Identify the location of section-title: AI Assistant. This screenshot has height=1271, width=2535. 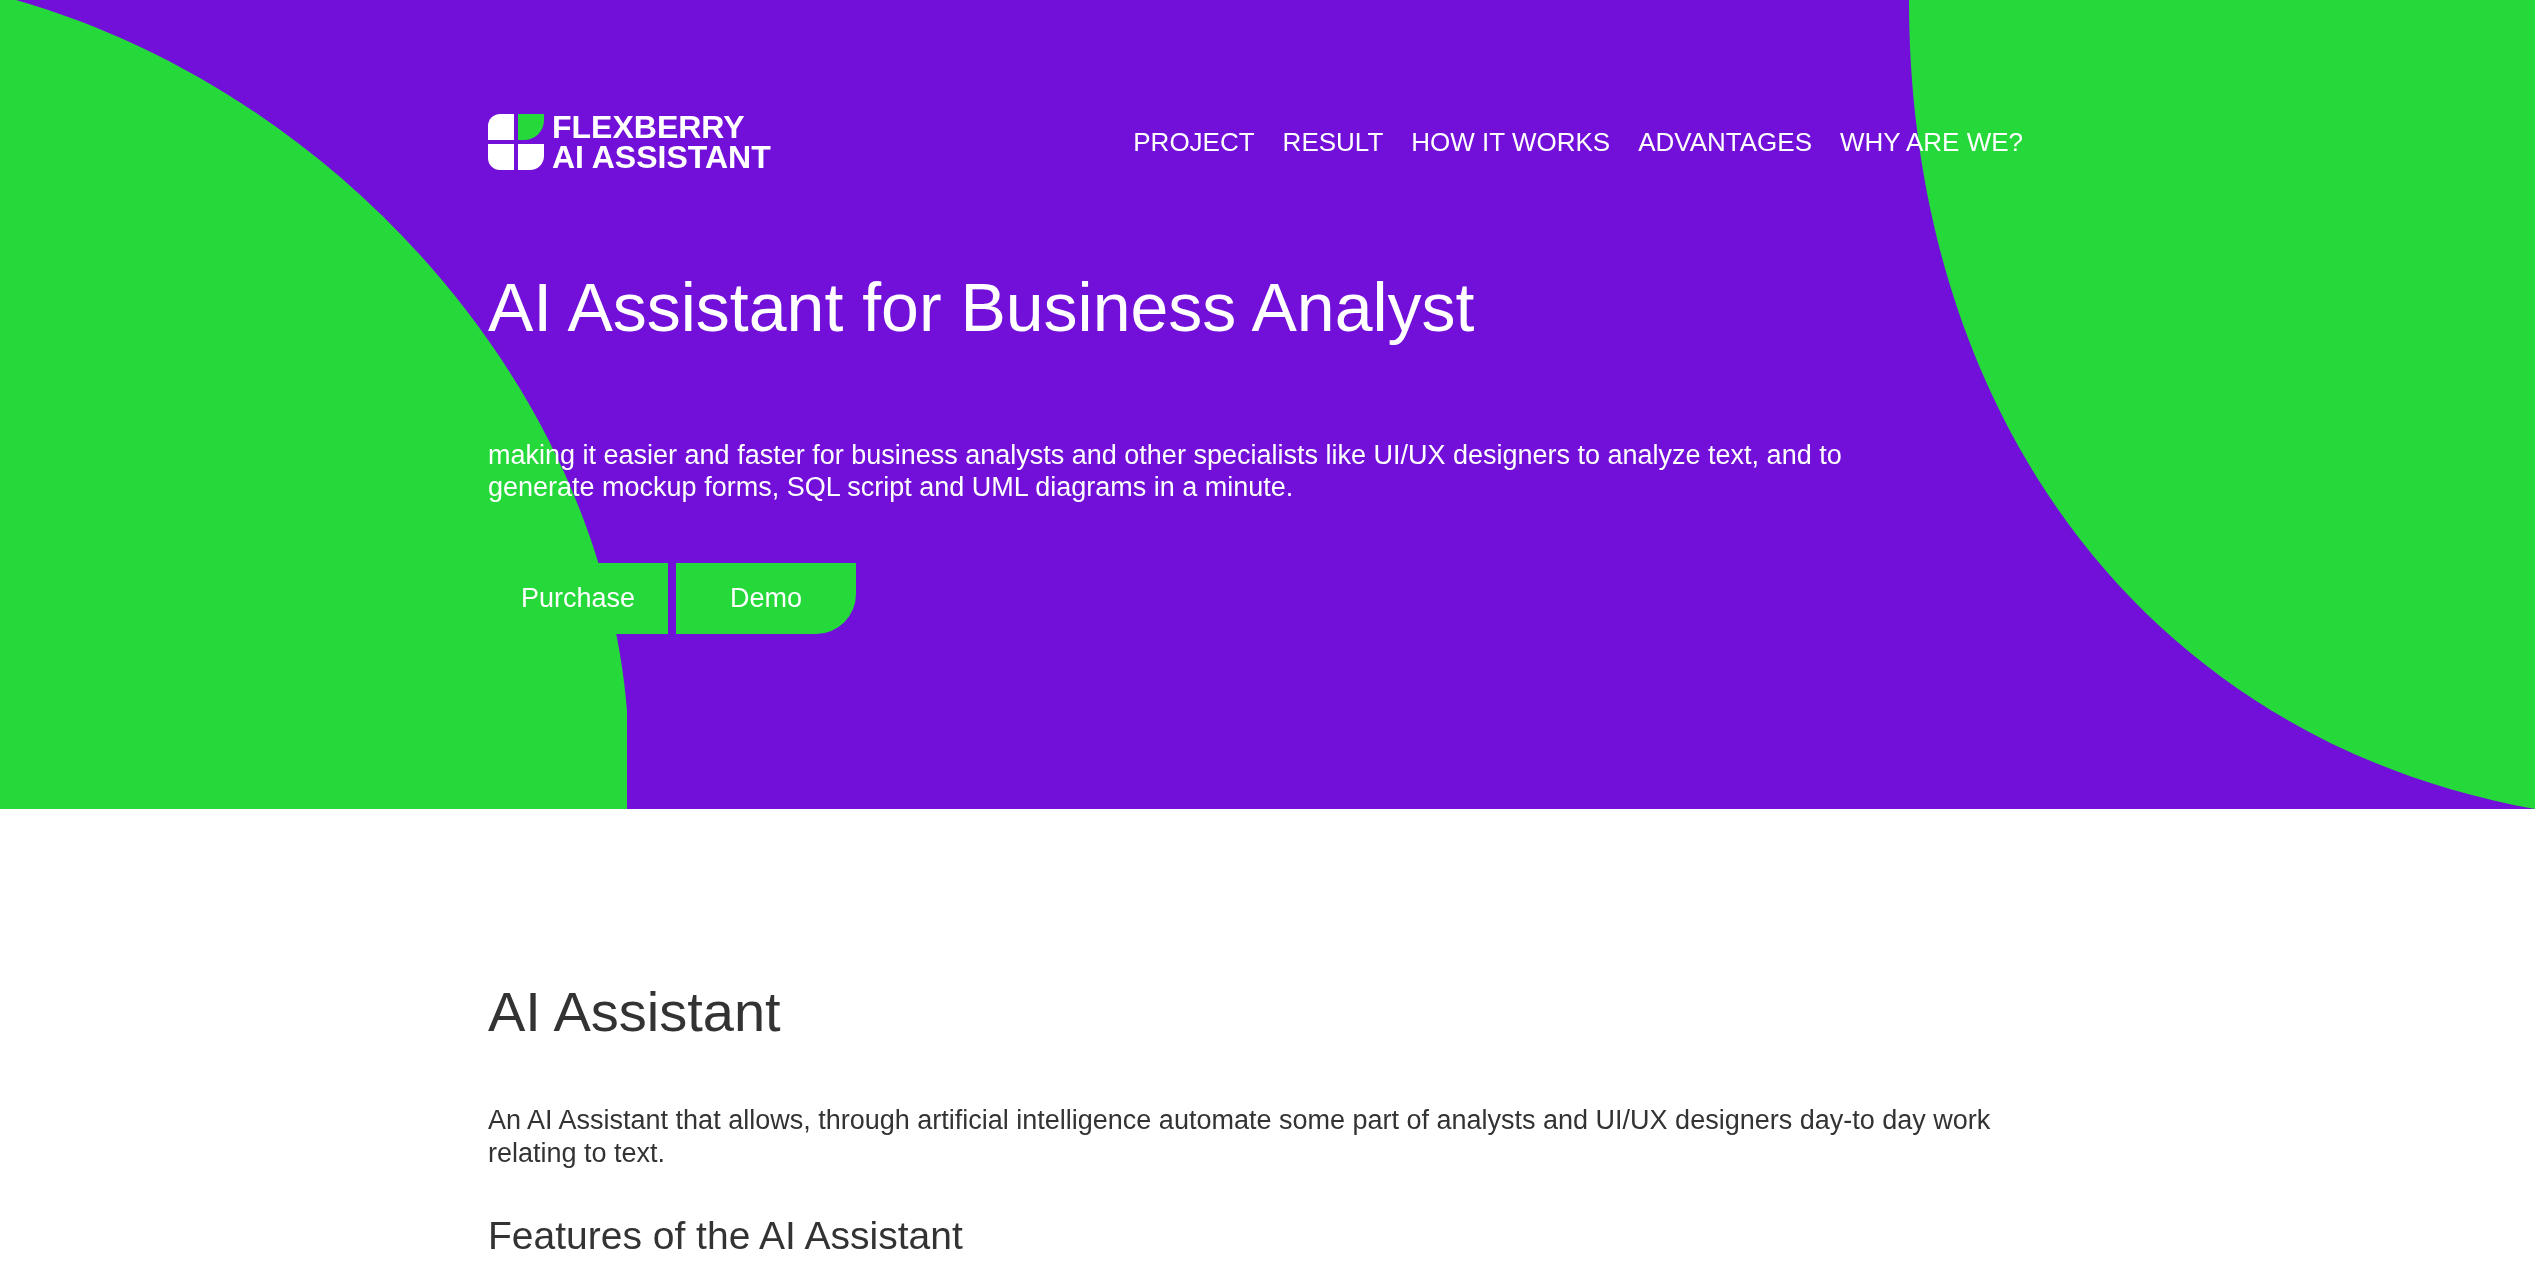
(635, 1011).